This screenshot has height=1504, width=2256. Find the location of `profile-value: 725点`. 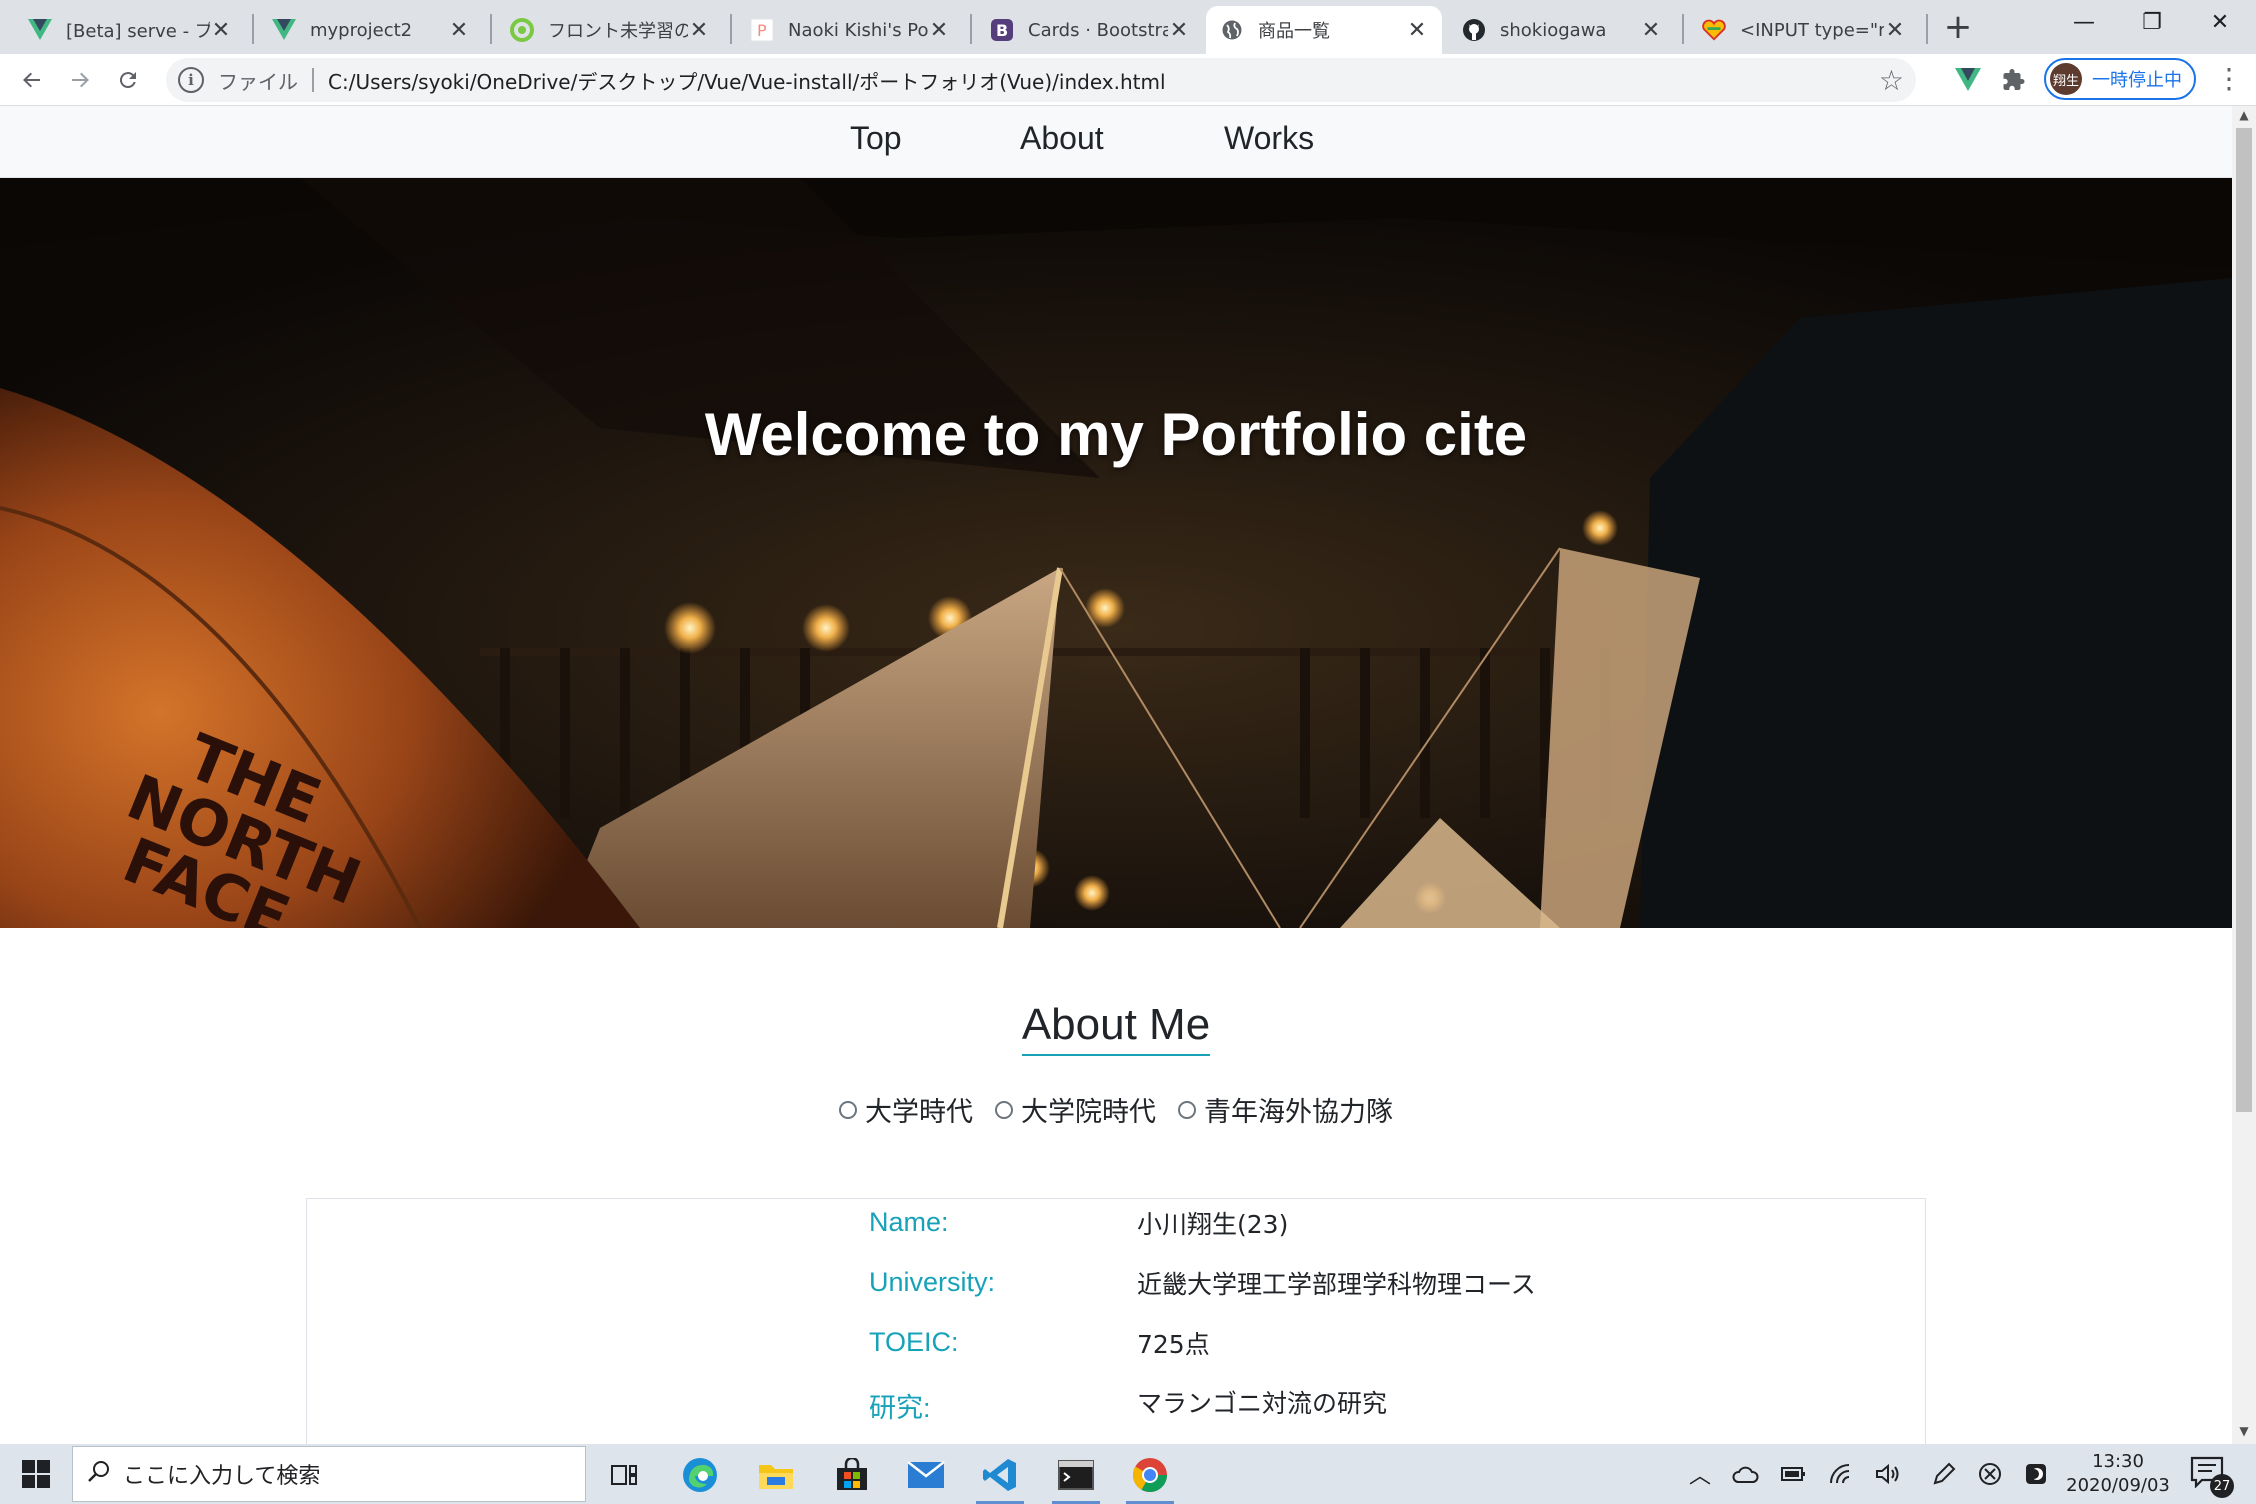

profile-value: 725点 is located at coordinates (1173, 1344).